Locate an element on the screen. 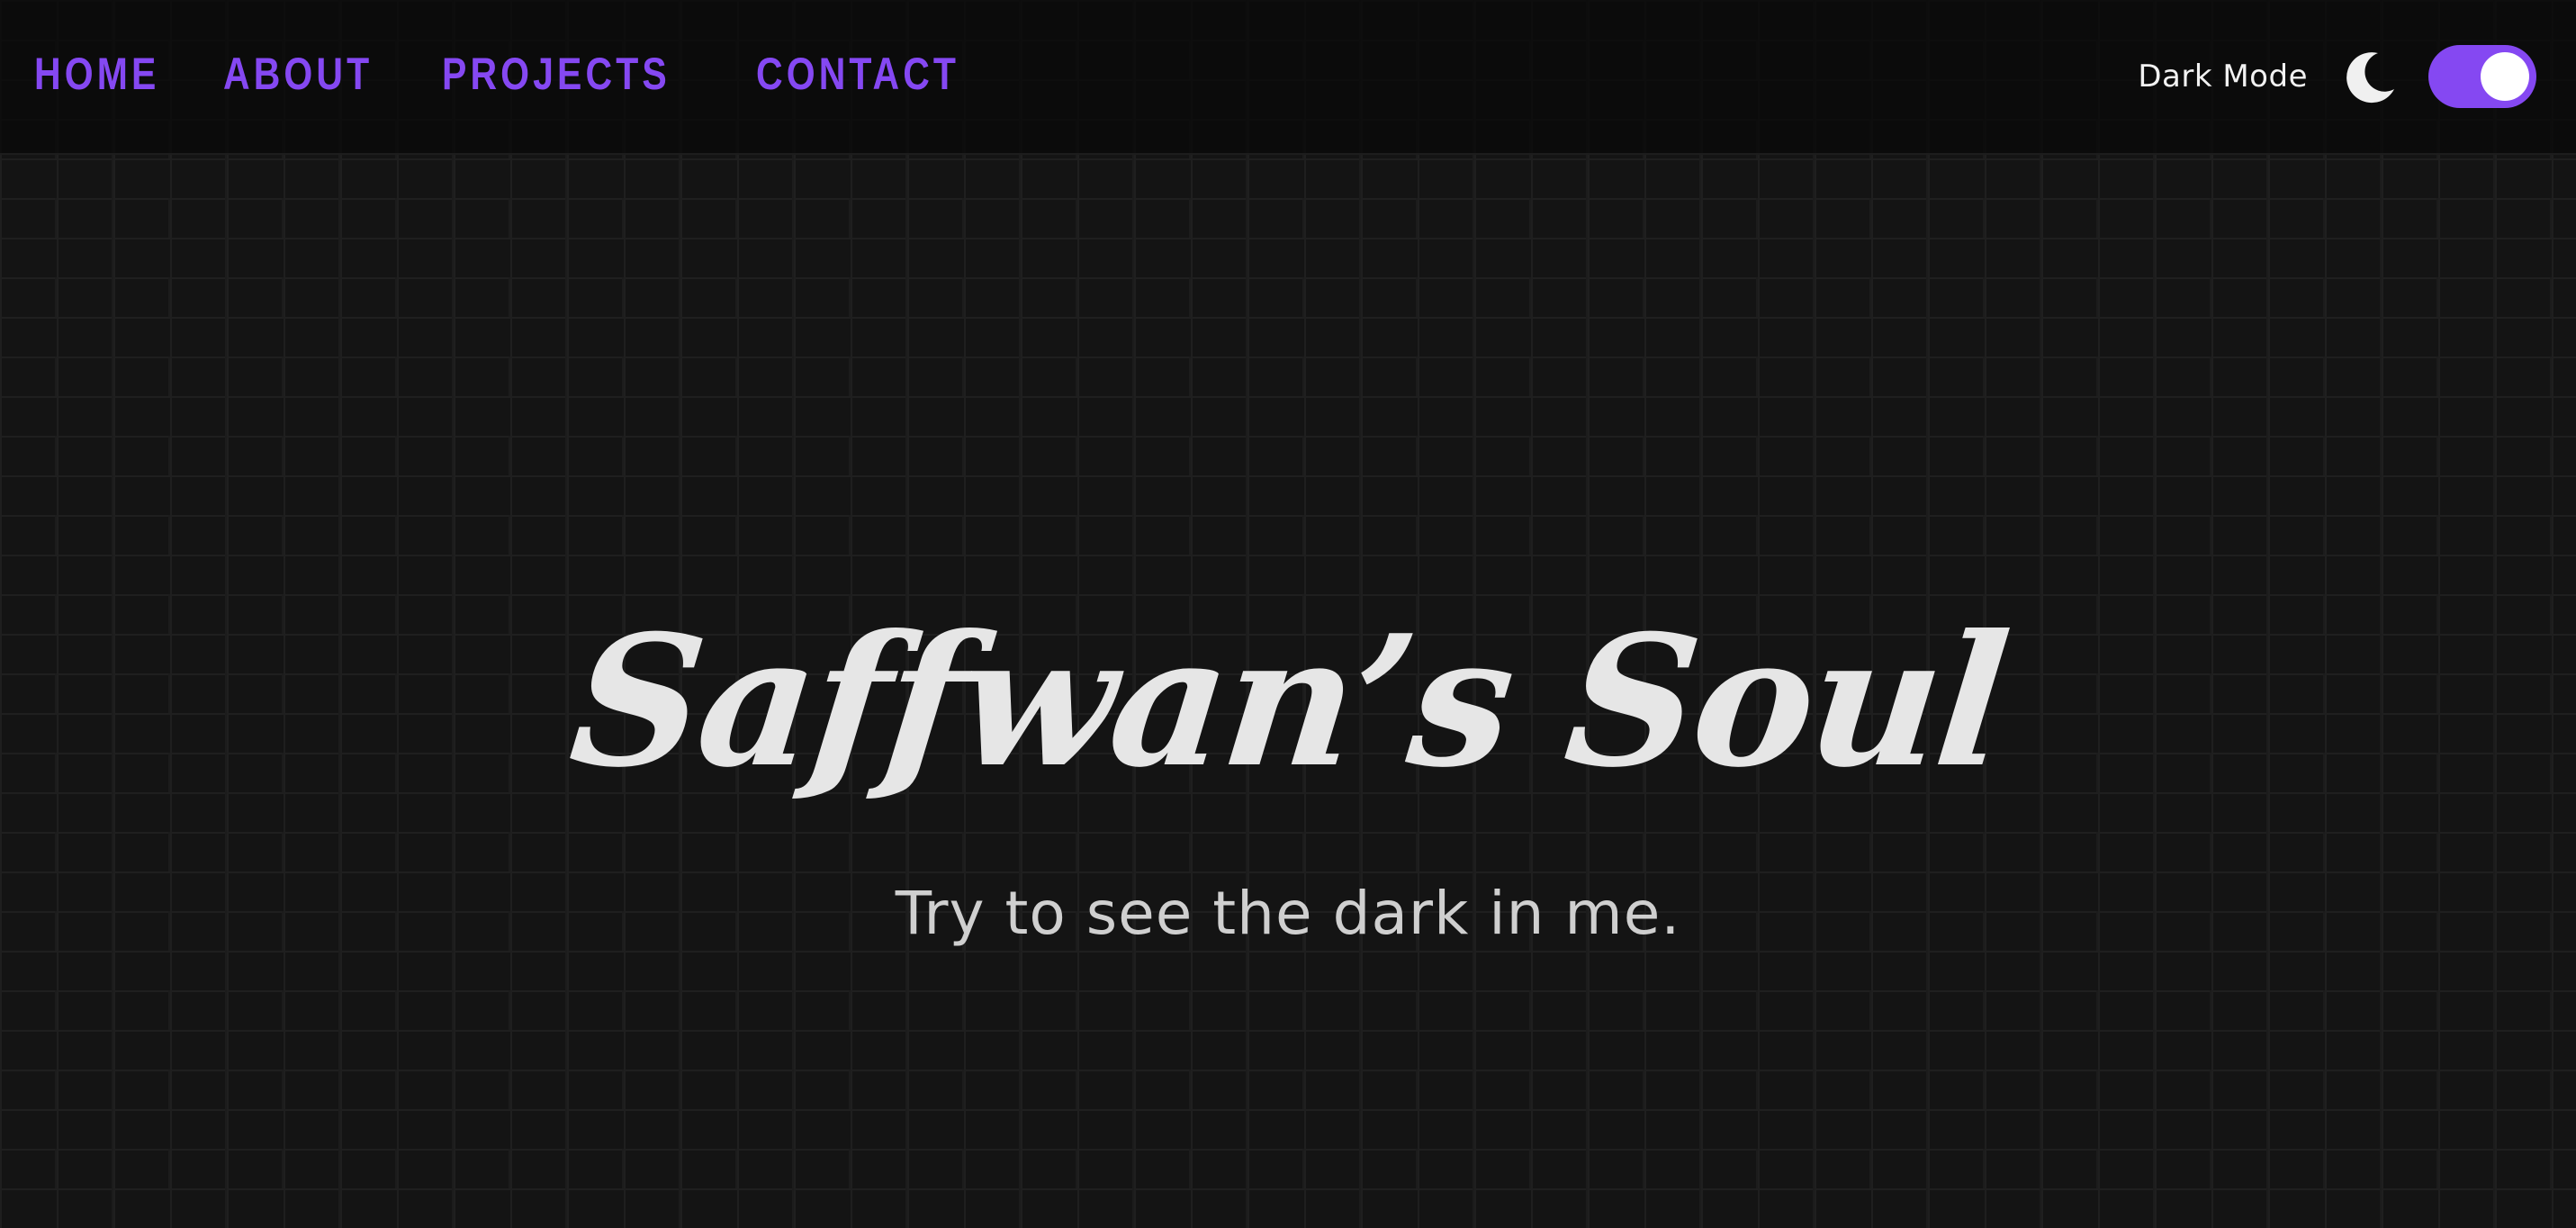  navbar: HOME ABOUT PROJECTS CONTACT Dark Mode is located at coordinates (1288, 77).